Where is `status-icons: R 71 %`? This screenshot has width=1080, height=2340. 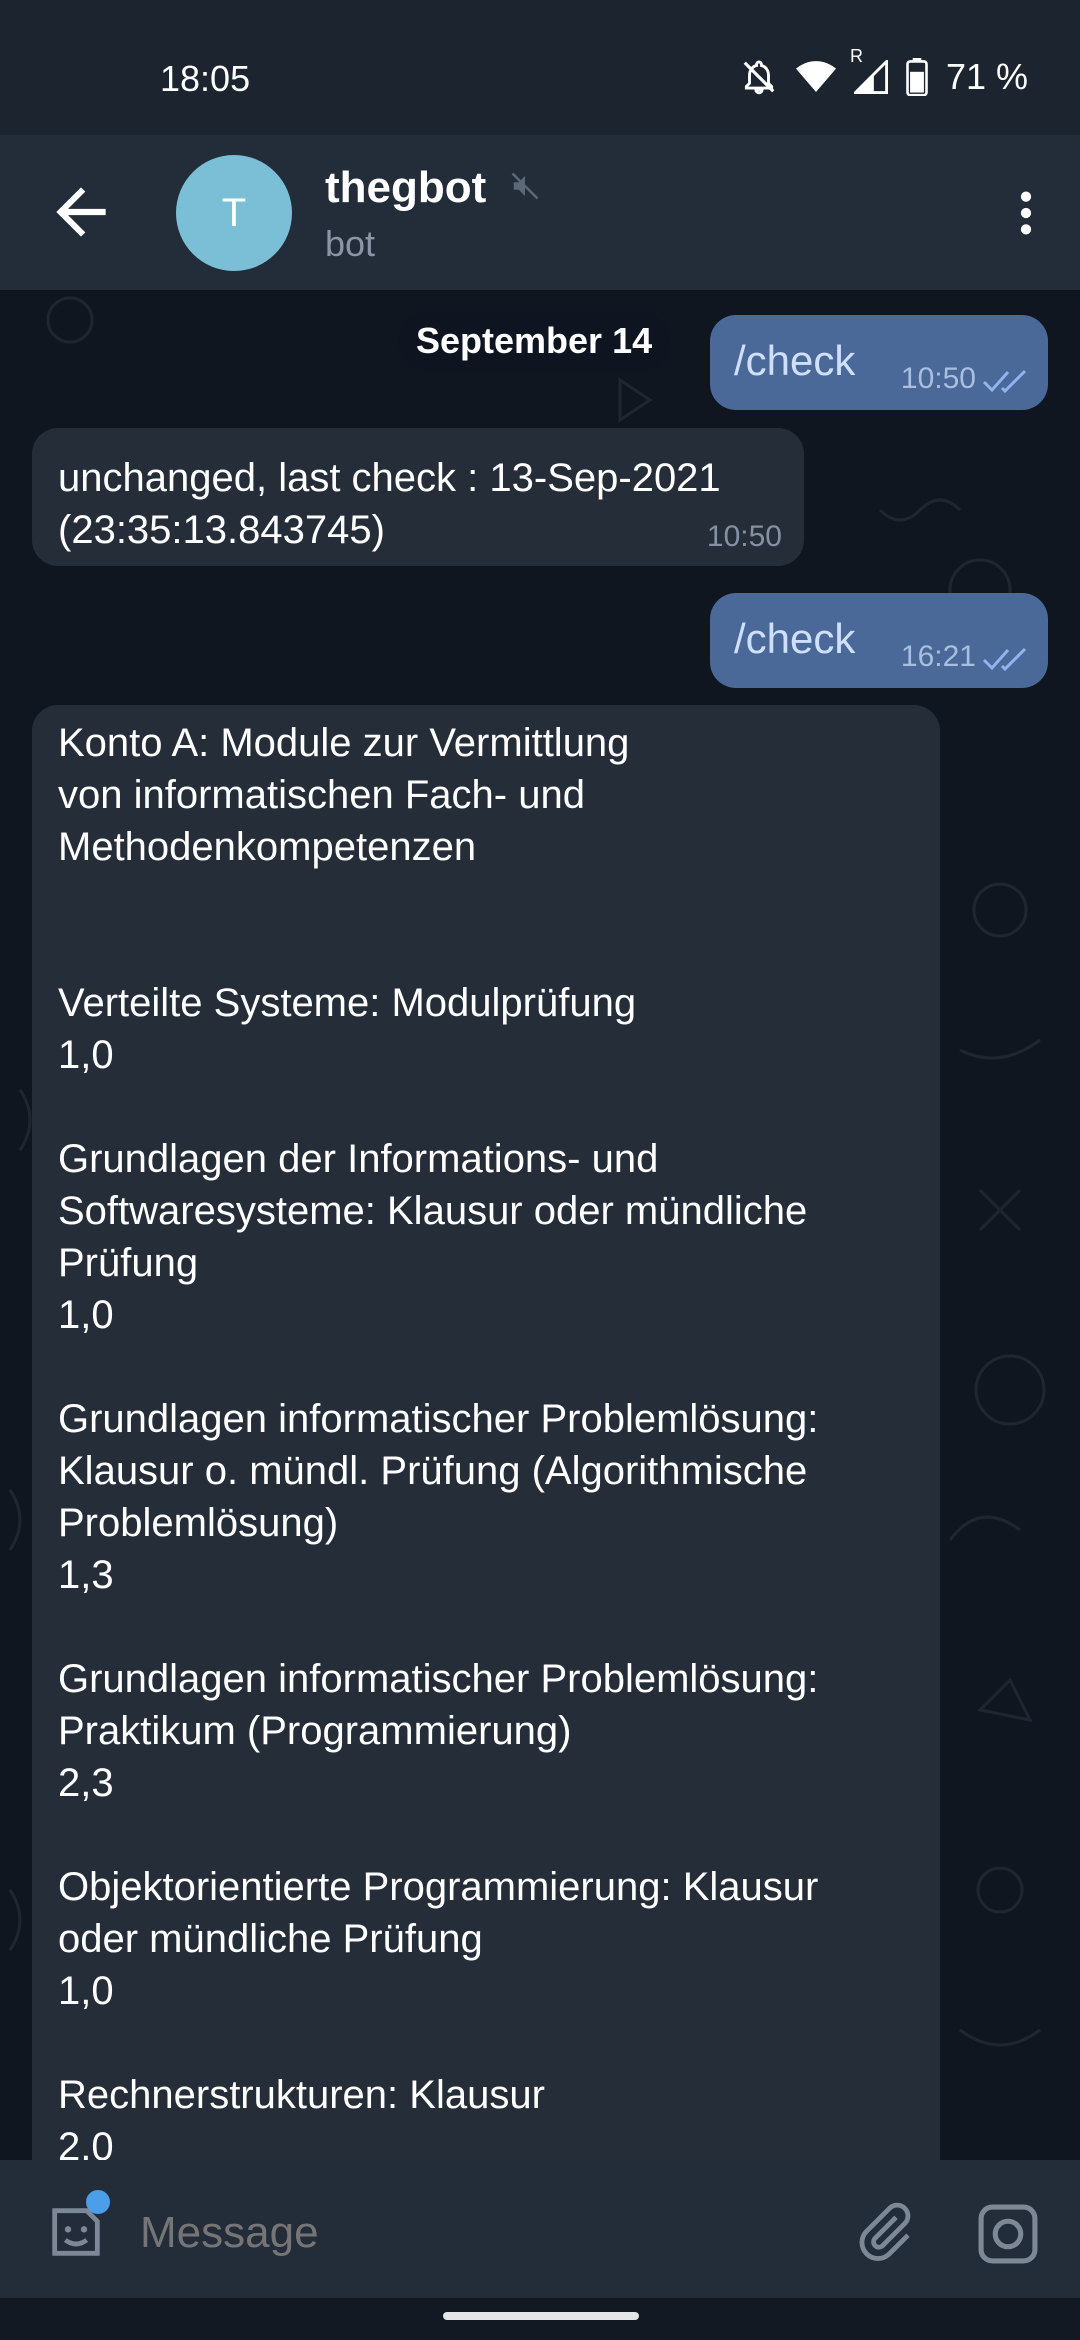 status-icons: R 71 % is located at coordinates (884, 72).